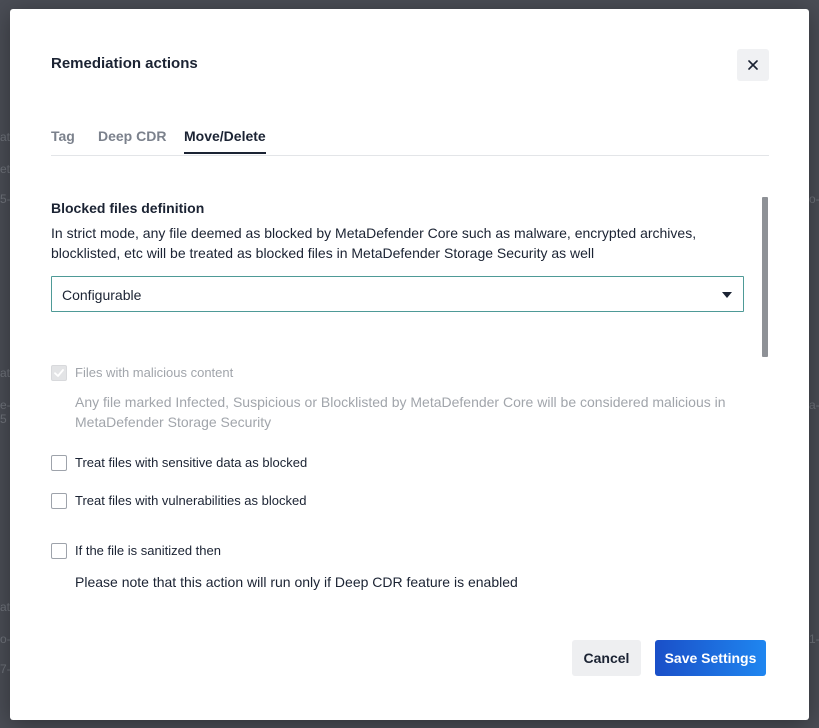 This screenshot has width=819, height=728. I want to click on sensitive-data-checkbox, so click(59, 463).